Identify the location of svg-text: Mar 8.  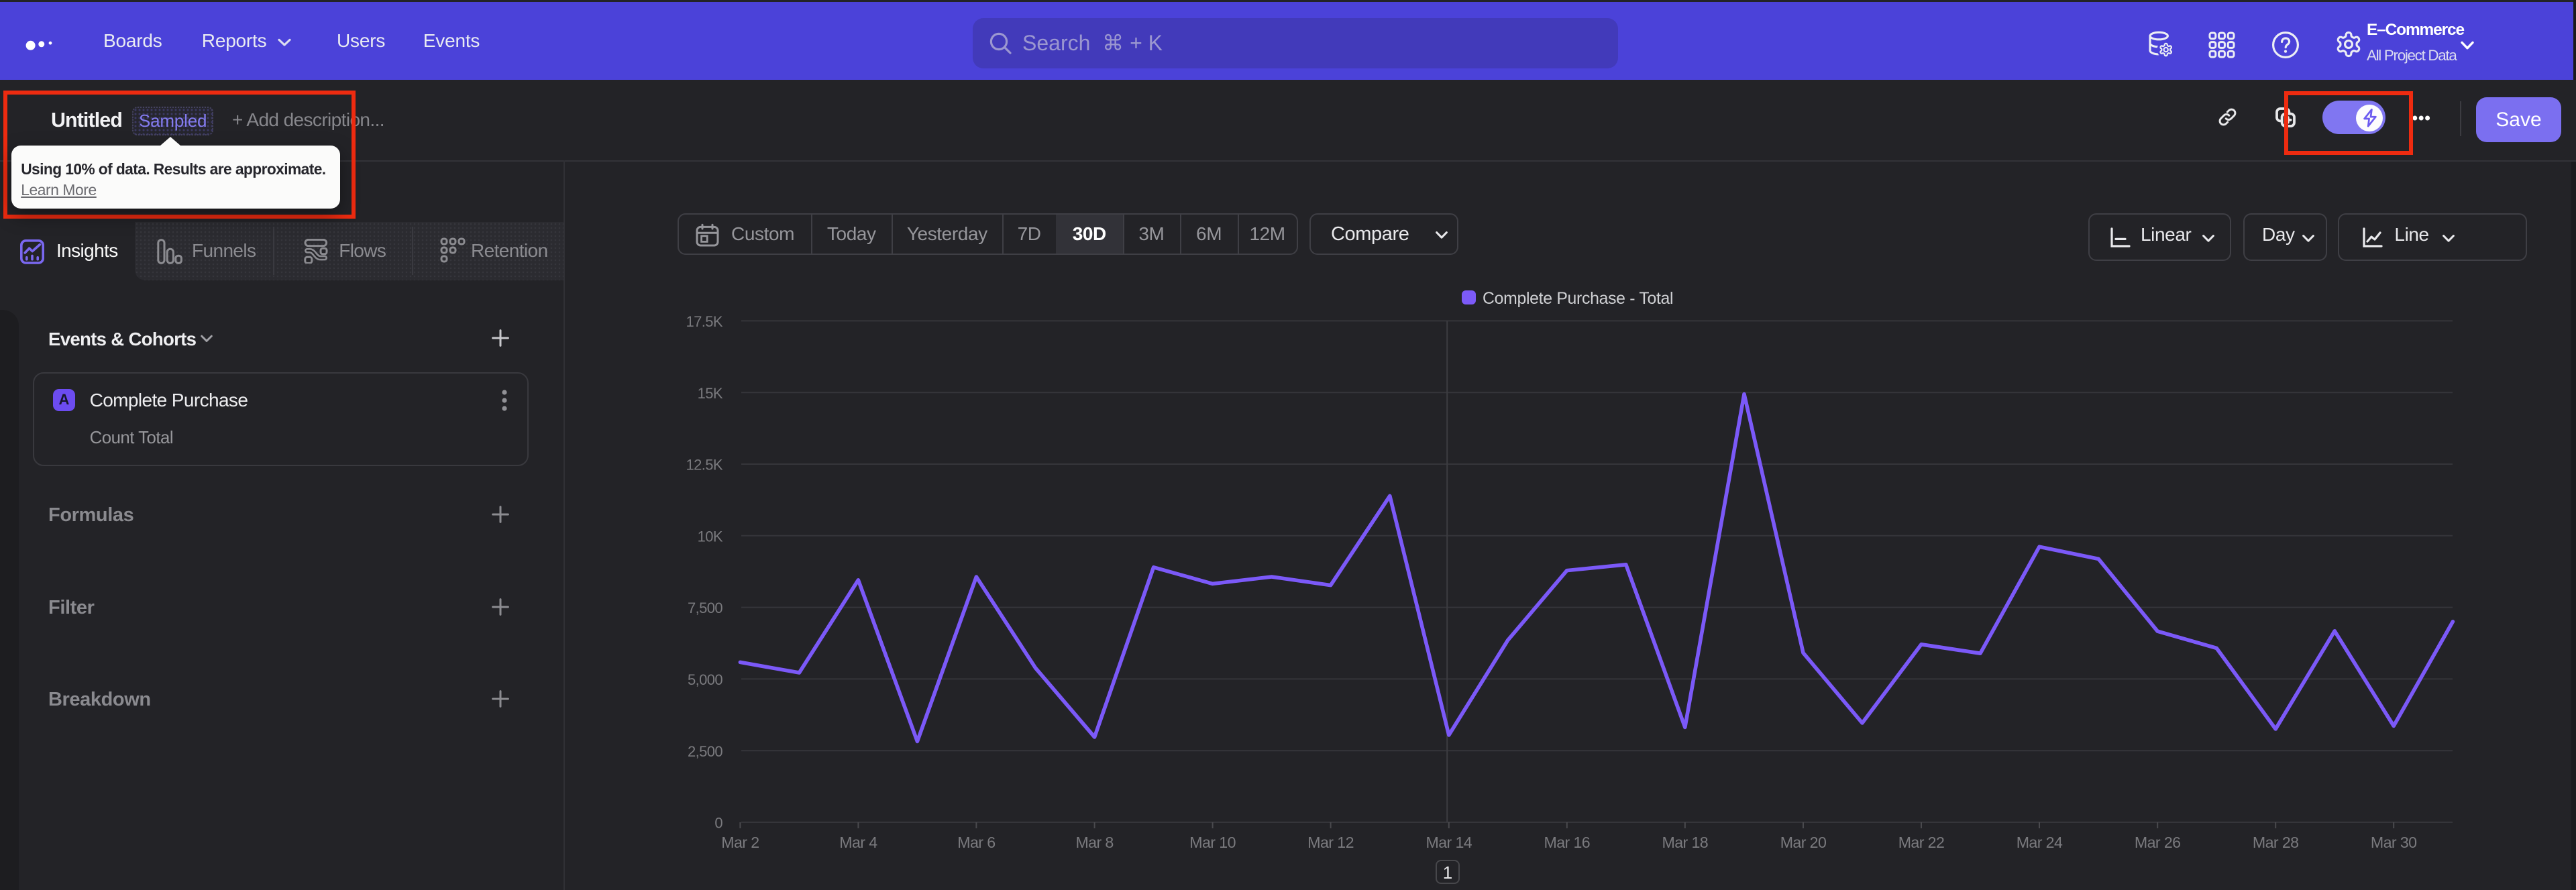
(1094, 842).